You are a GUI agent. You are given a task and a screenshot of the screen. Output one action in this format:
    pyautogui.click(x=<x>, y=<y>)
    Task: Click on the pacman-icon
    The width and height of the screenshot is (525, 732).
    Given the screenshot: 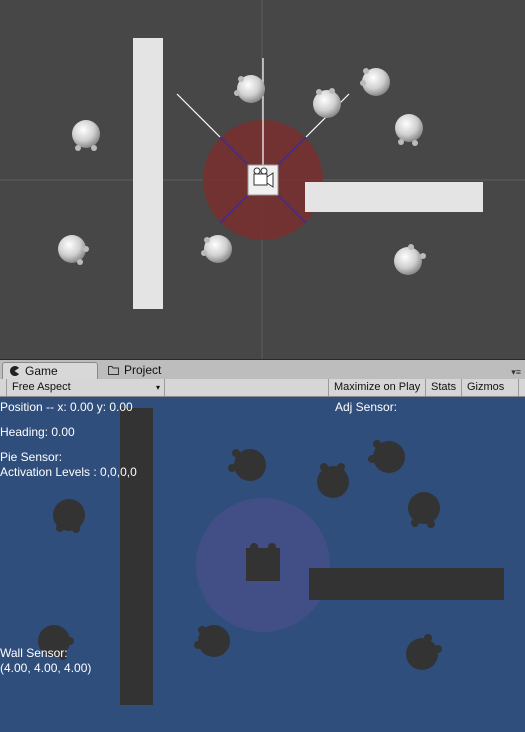 What is the action you would take?
    pyautogui.click(x=14, y=371)
    